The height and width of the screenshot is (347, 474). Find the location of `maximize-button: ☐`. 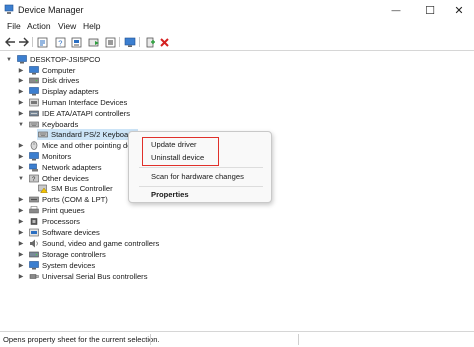

maximize-button: ☐ is located at coordinates (430, 10).